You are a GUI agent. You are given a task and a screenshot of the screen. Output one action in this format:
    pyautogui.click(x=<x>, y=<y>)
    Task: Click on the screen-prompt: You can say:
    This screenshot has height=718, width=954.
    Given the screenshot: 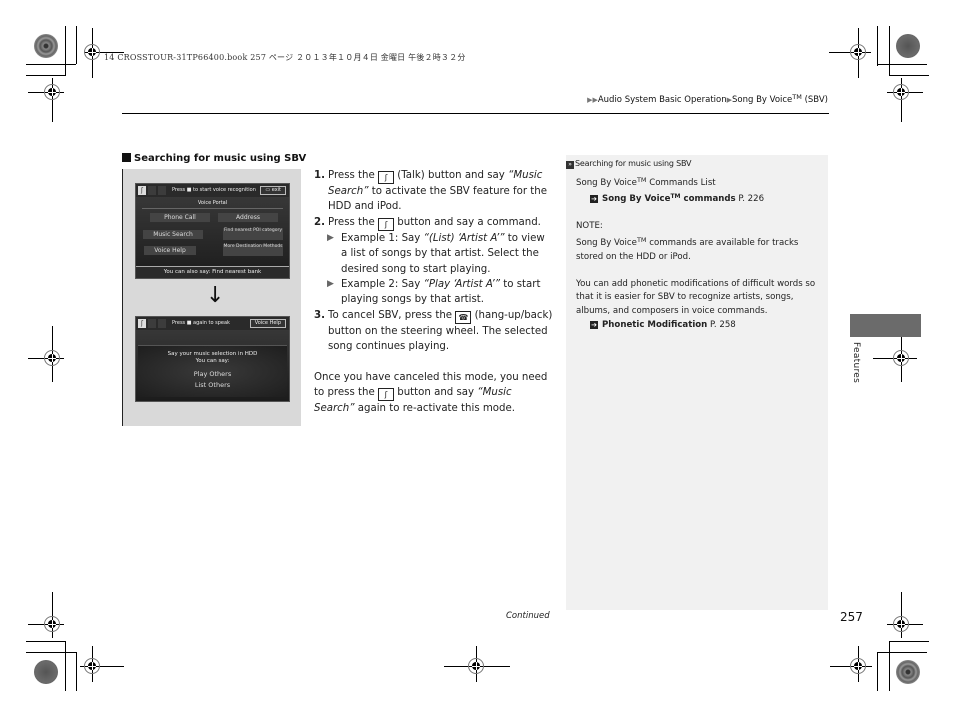 What is the action you would take?
    pyautogui.click(x=212, y=361)
    